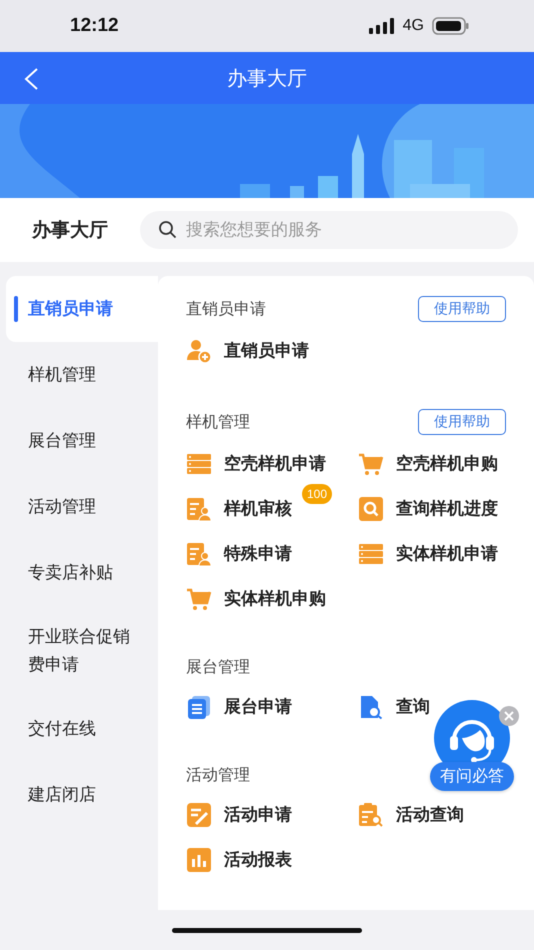 The image size is (534, 950). I want to click on service-link: 空壳样机申购, so click(447, 463).